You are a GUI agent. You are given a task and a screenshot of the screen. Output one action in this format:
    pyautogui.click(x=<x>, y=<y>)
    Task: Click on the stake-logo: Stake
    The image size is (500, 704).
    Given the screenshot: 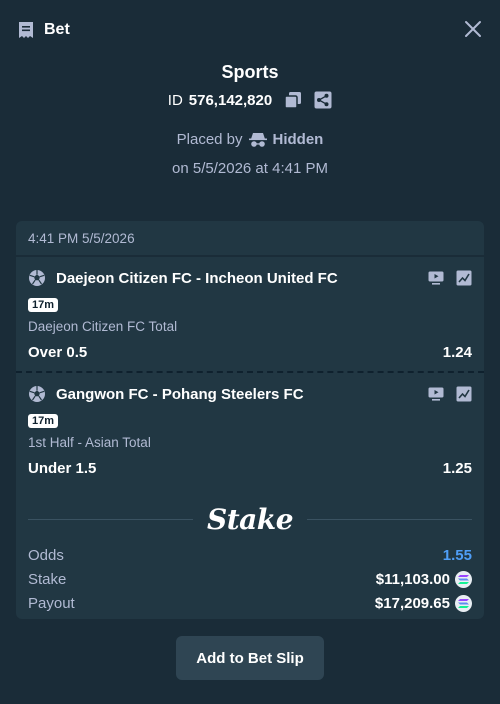 What is the action you would take?
    pyautogui.click(x=250, y=519)
    